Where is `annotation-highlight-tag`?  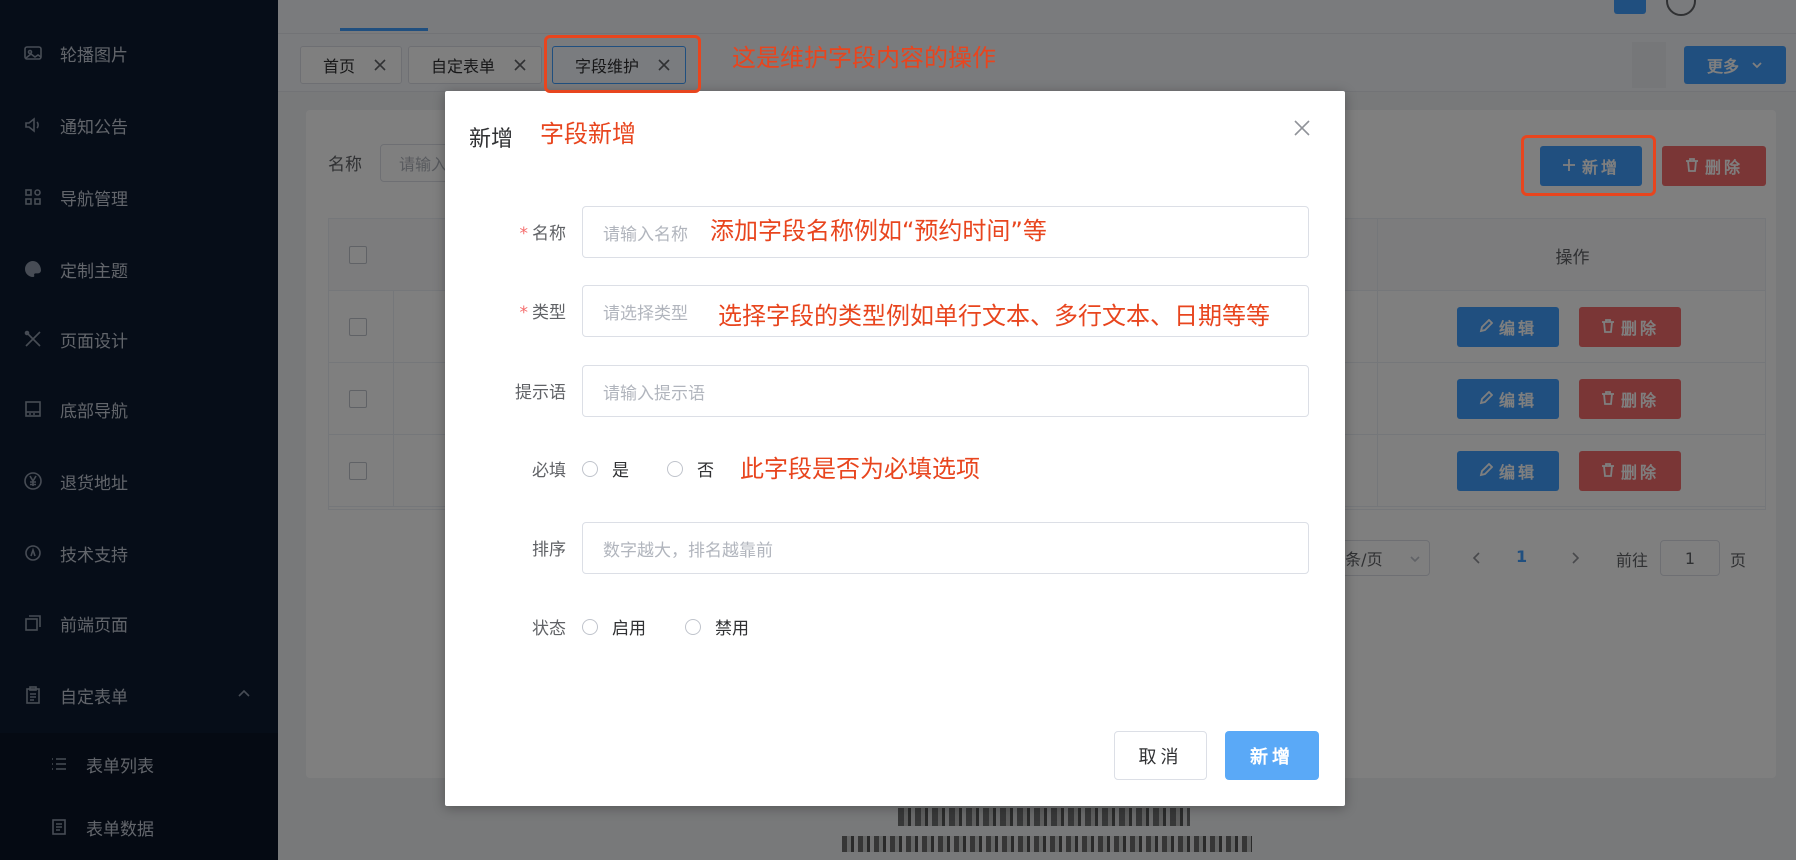
annotation-highlight-tag is located at coordinates (622, 64).